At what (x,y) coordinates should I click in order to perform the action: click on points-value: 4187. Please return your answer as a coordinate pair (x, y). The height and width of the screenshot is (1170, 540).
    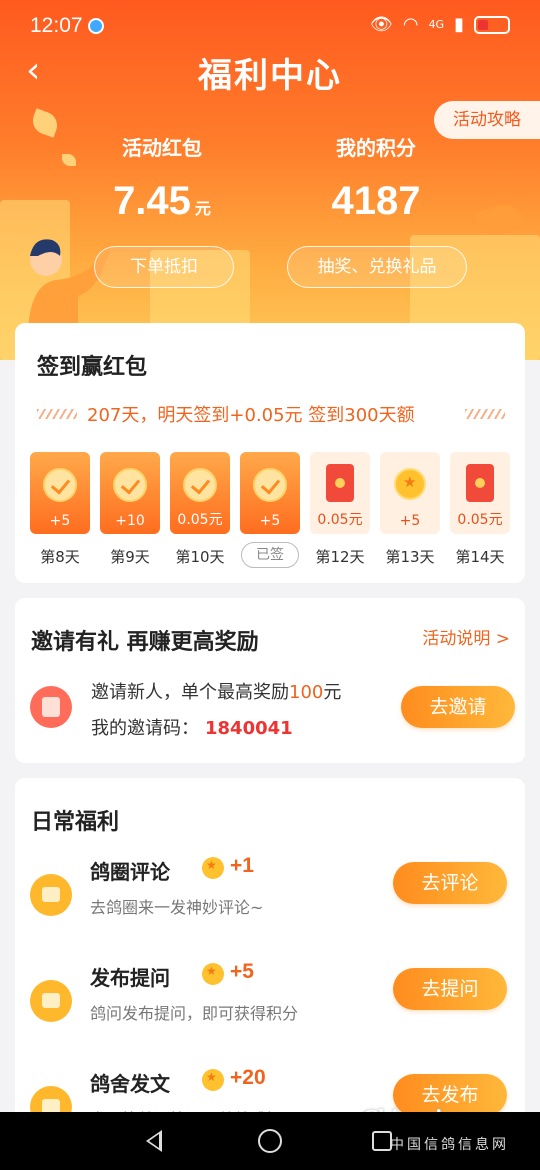
    Looking at the image, I should click on (376, 201).